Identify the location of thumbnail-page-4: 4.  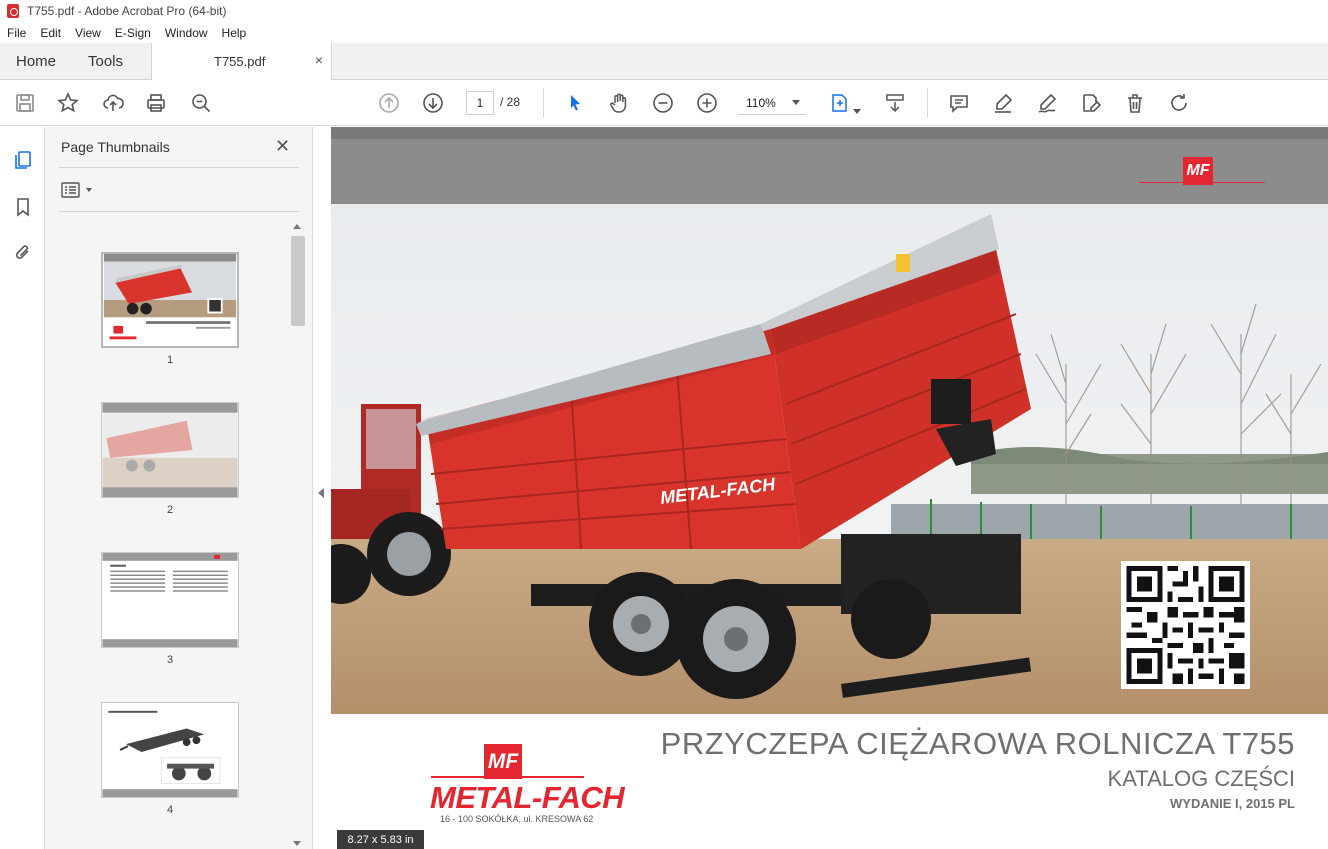
(170, 759).